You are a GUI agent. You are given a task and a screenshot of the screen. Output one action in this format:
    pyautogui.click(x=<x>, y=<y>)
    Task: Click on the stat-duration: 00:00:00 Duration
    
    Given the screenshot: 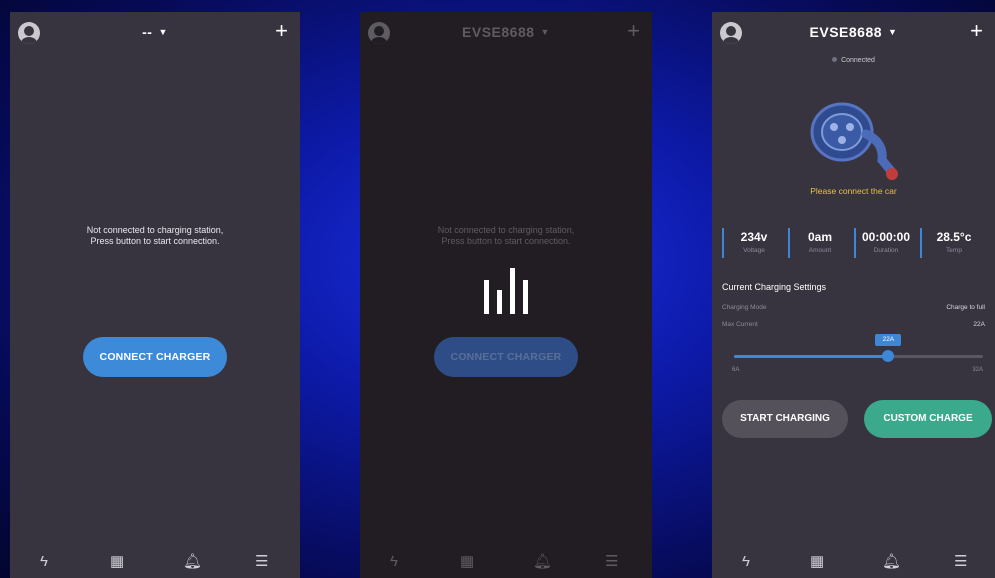 What is the action you would take?
    pyautogui.click(x=886, y=242)
    